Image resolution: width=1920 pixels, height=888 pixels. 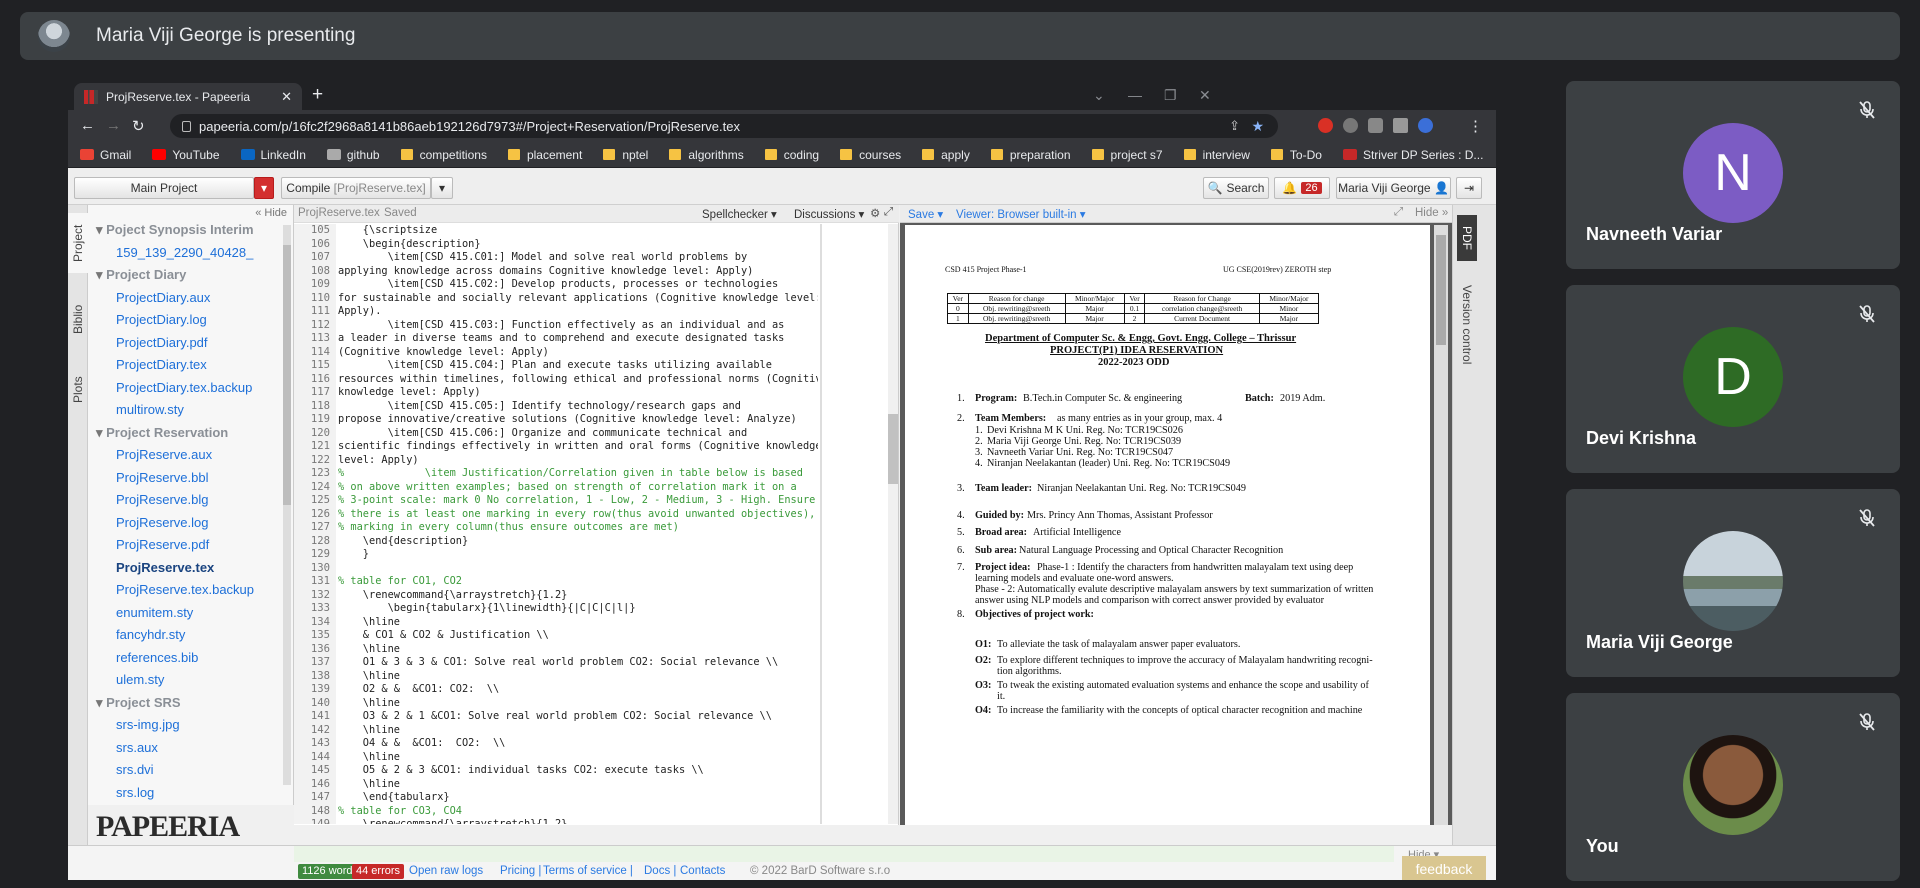 I want to click on discussions-dropdown: Discussions ▾, so click(x=829, y=214).